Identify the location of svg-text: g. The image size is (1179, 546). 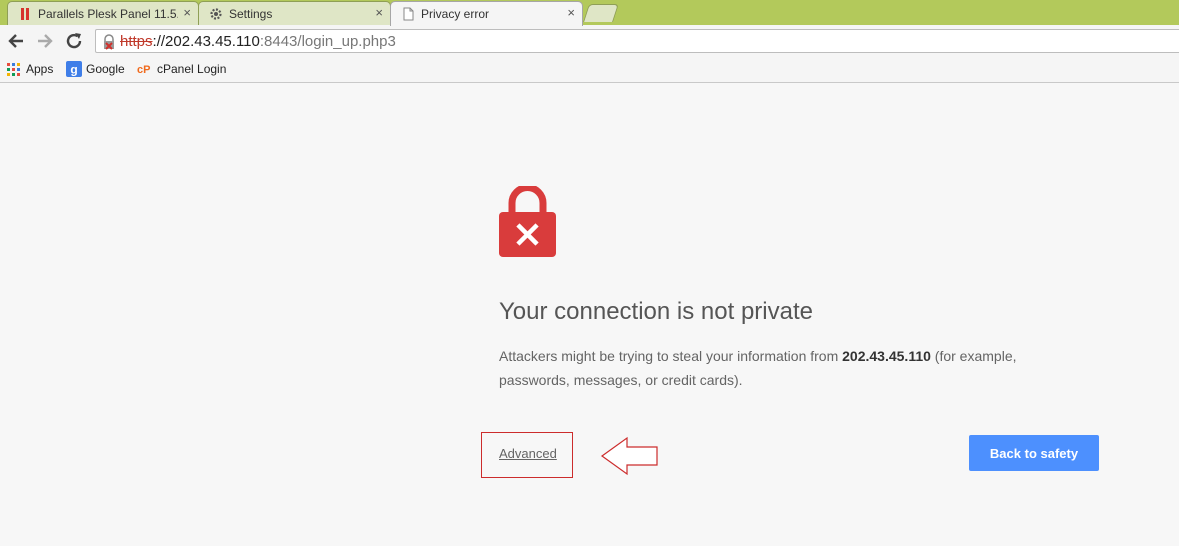
(73, 70).